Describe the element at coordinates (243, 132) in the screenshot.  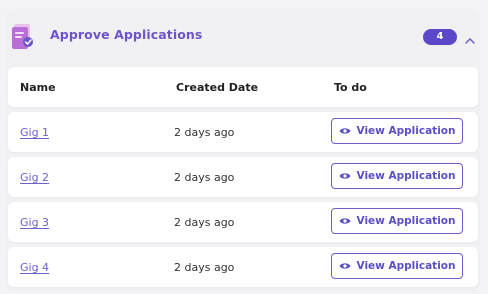
I see `table-row: Gig 1 2 days ago View Application` at that location.